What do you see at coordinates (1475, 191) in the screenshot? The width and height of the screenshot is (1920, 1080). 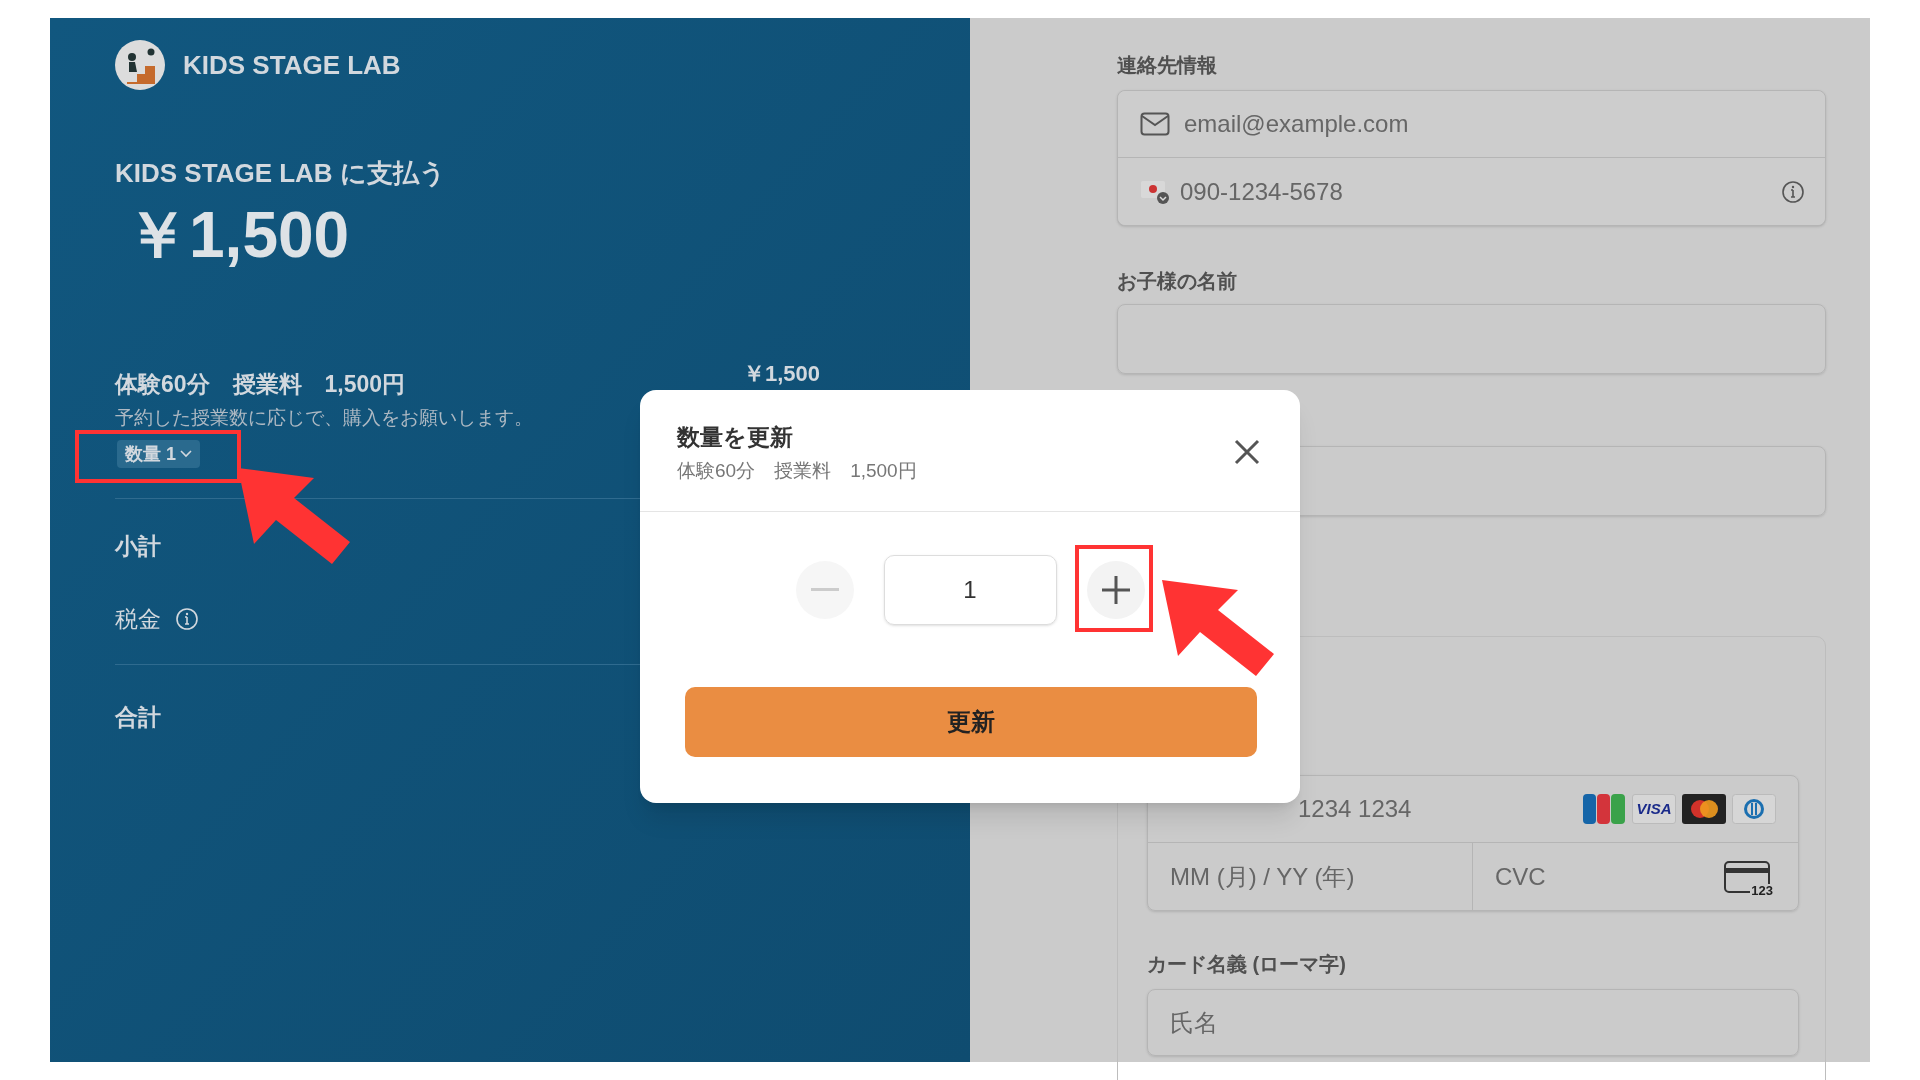 I see `phone-input: 090-1234-5678` at bounding box center [1475, 191].